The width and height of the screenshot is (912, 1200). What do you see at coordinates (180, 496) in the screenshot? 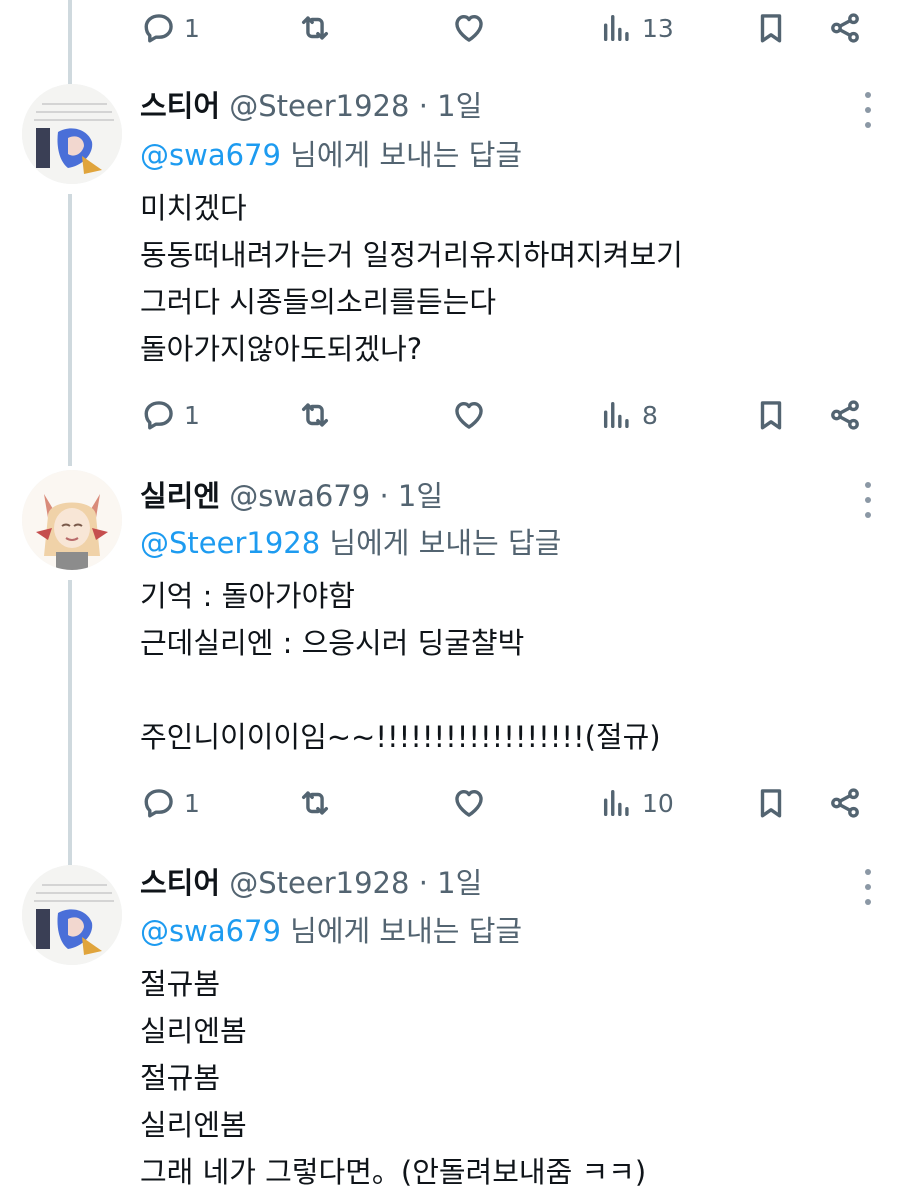
I see `display-name: 실리엔` at bounding box center [180, 496].